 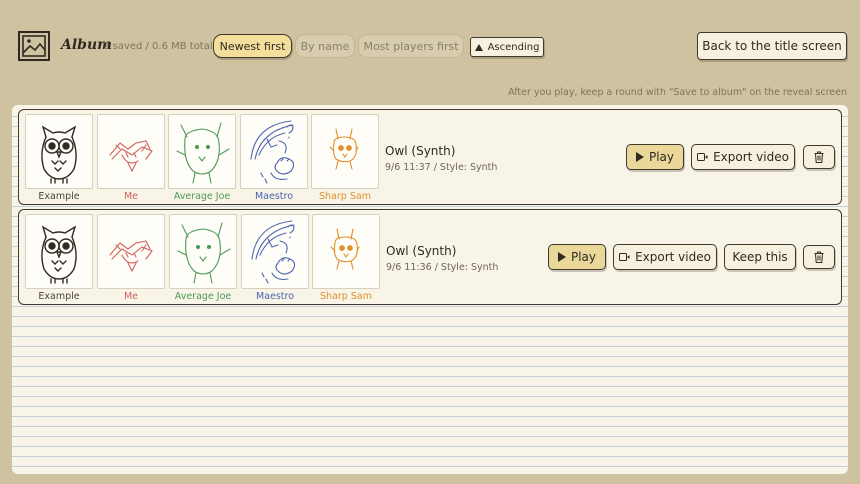 I want to click on album-count: 2 saved / 0.6 MB total, so click(x=158, y=46).